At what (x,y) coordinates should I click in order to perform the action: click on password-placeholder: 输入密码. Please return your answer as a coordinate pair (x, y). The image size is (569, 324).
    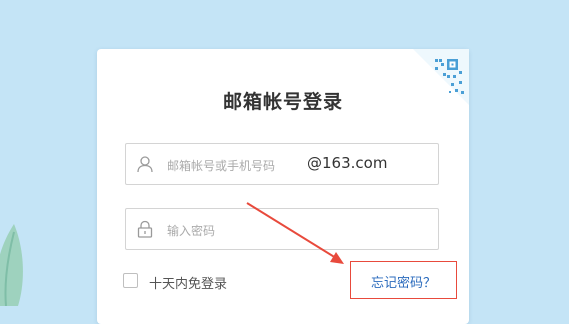
    Looking at the image, I should click on (191, 231).